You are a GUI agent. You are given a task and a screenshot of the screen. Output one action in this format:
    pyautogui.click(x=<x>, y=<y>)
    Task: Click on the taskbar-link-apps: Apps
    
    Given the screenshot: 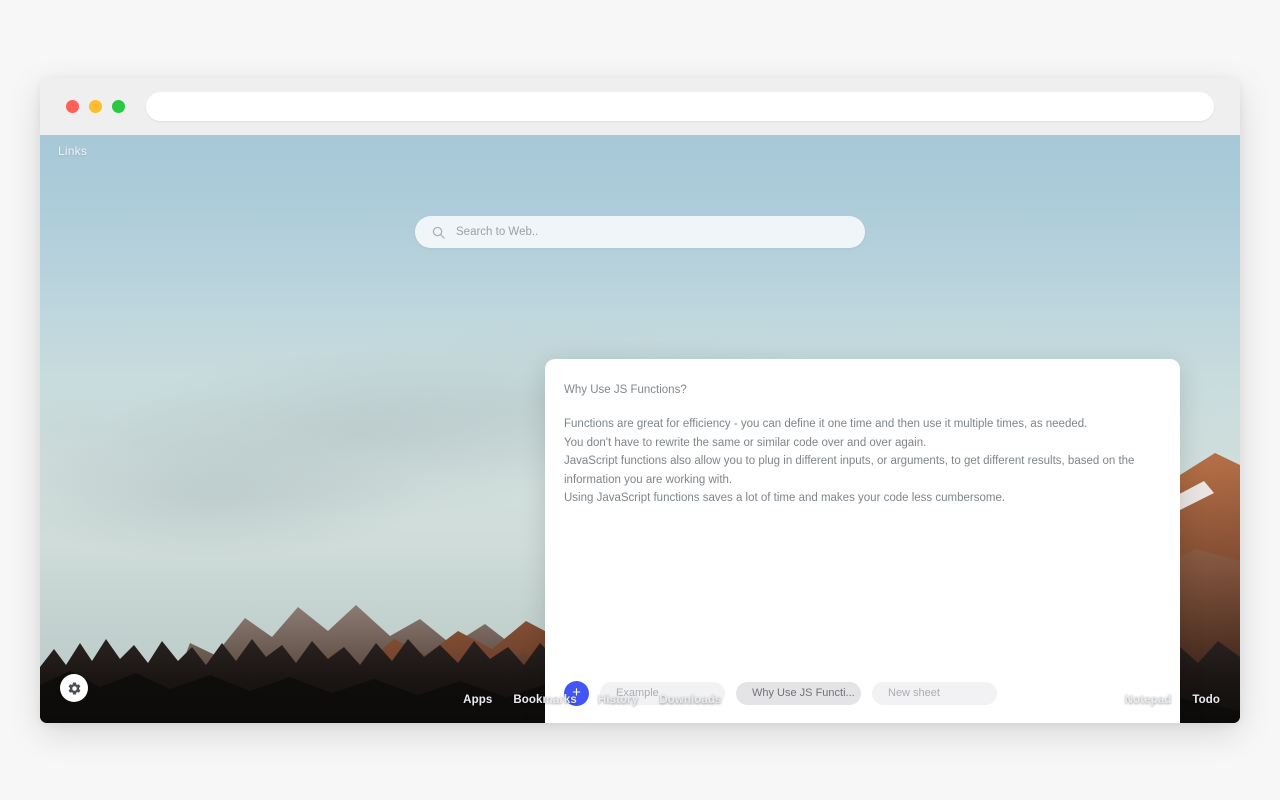 What is the action you would take?
    pyautogui.click(x=477, y=700)
    